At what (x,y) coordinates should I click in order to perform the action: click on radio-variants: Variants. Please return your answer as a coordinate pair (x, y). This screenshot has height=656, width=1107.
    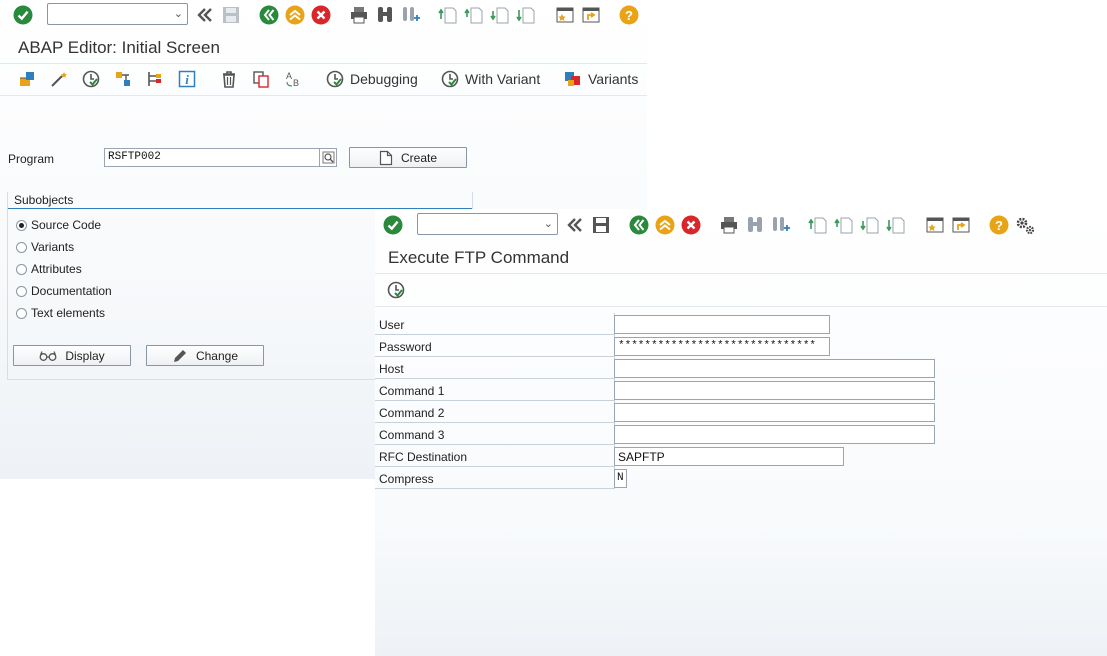
    Looking at the image, I should click on (45, 247).